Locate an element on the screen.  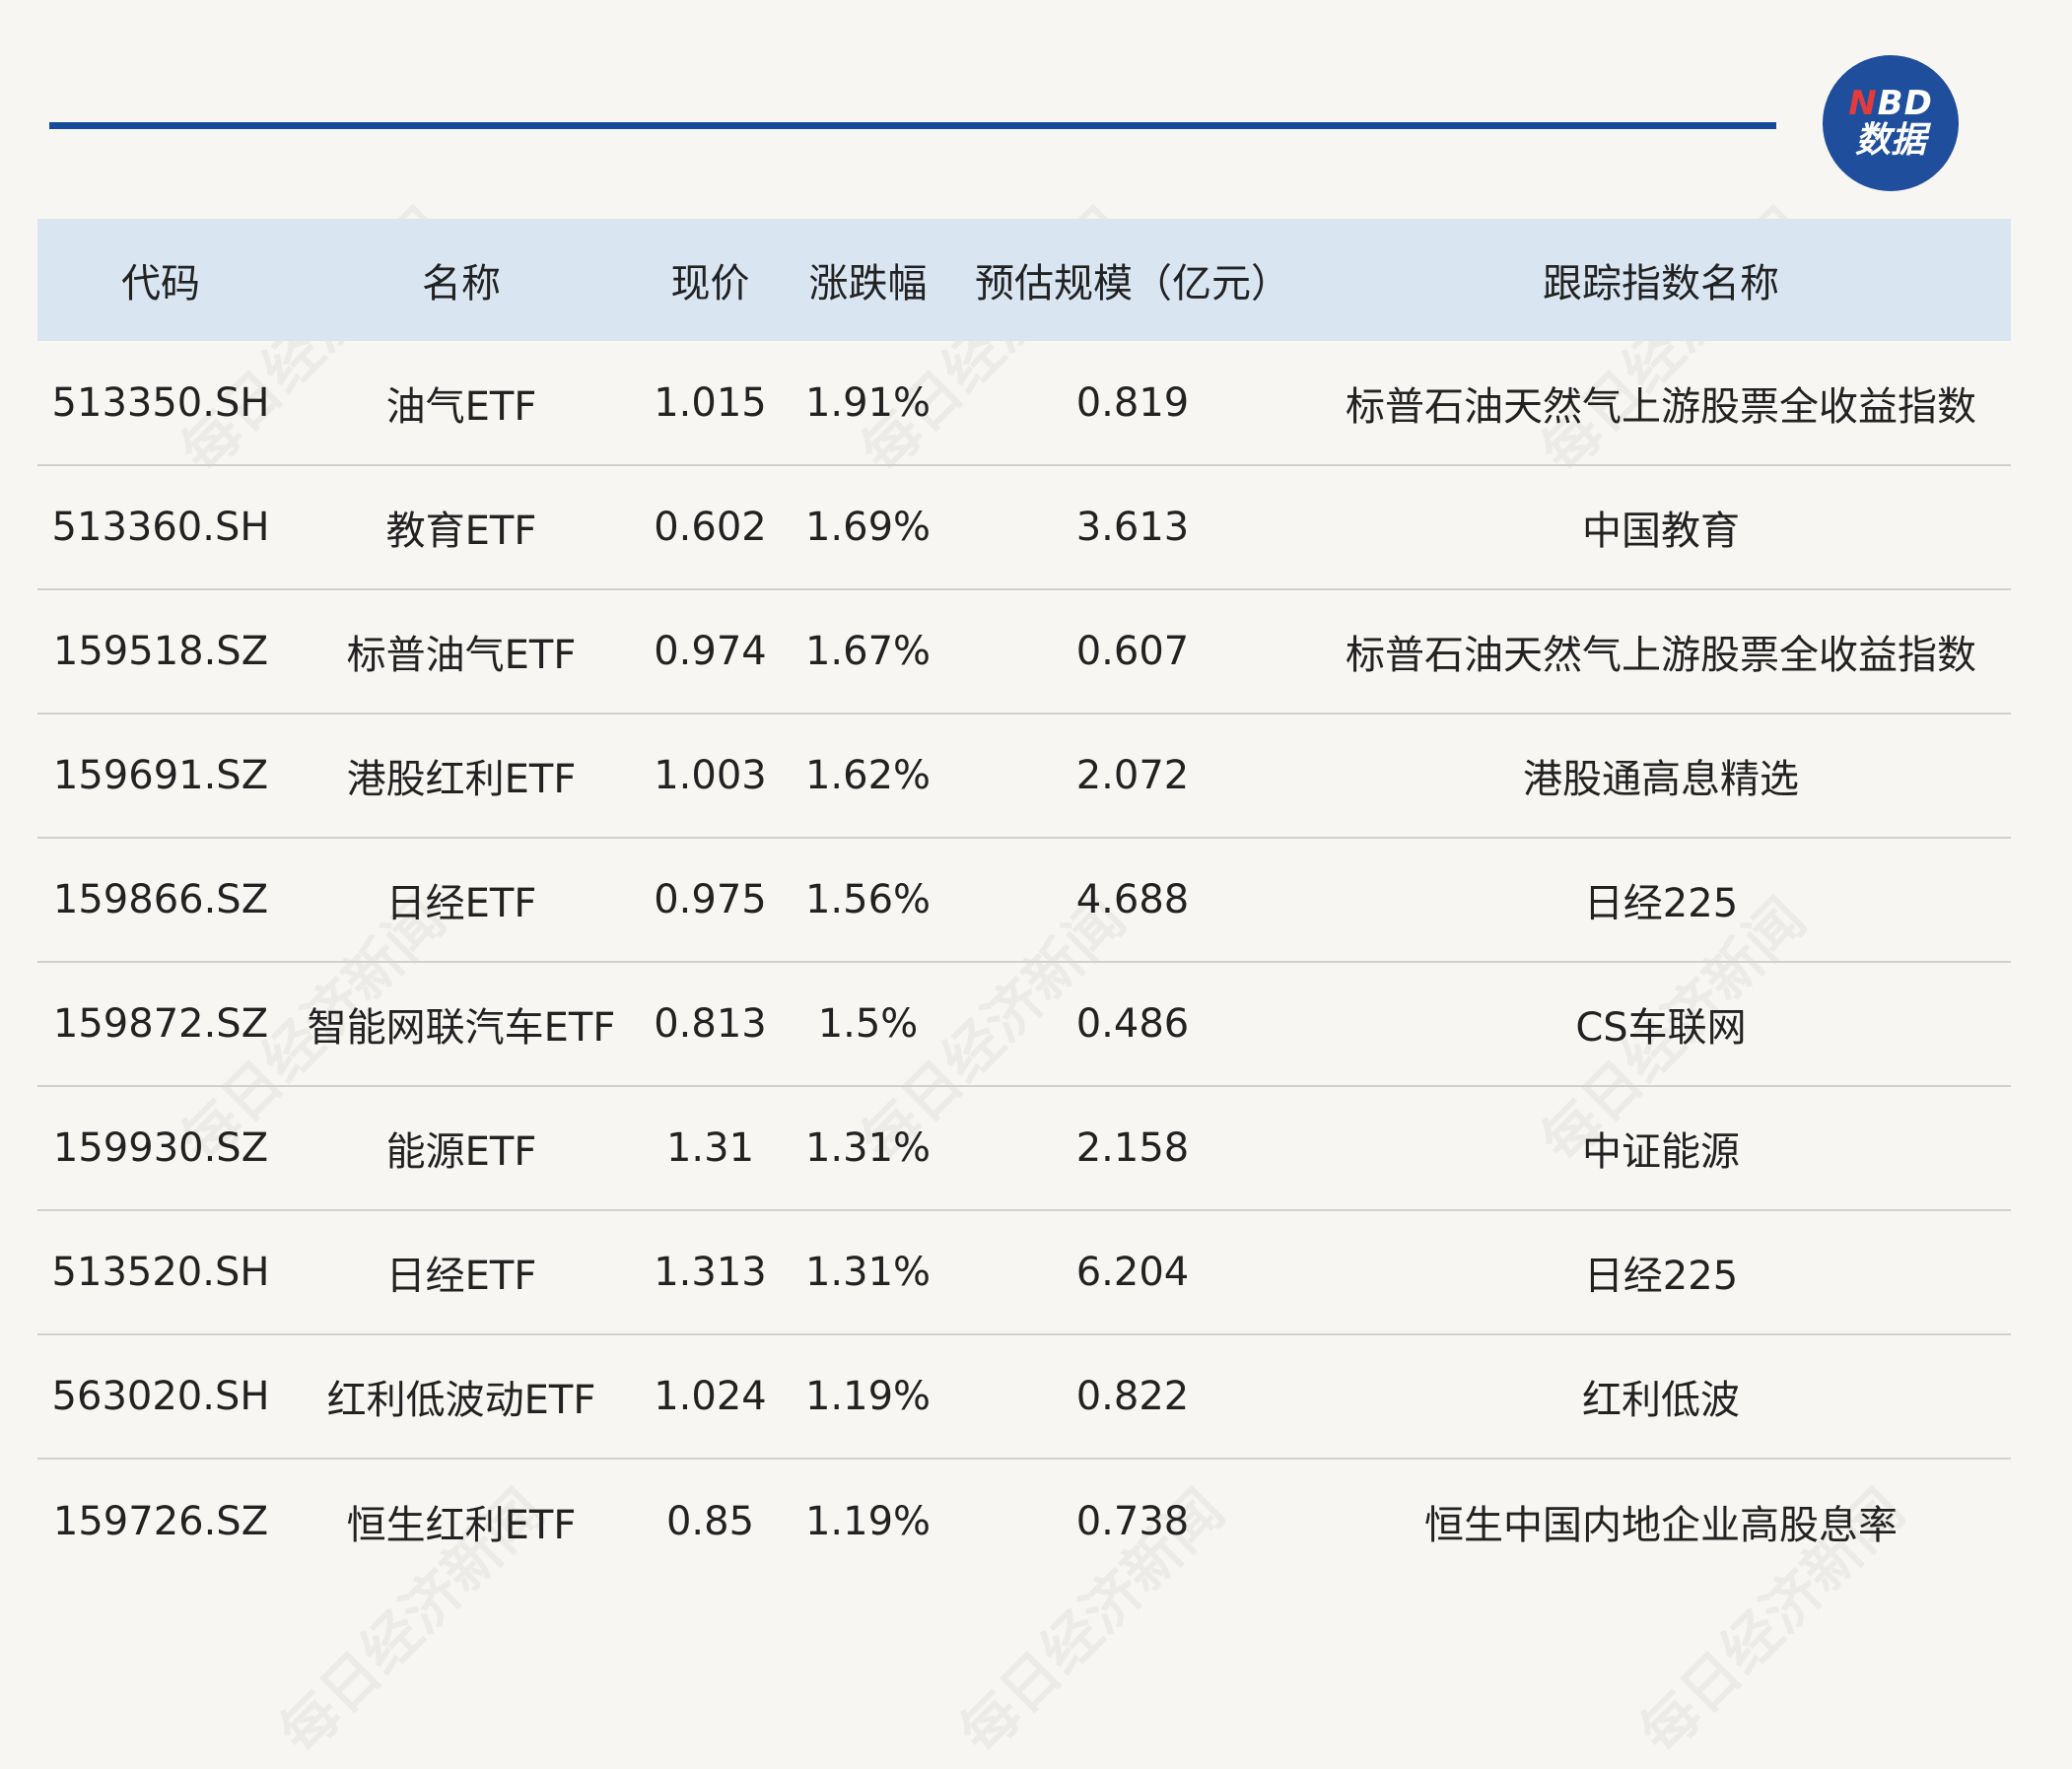
cell-scale: 3.613 is located at coordinates (1133, 527).